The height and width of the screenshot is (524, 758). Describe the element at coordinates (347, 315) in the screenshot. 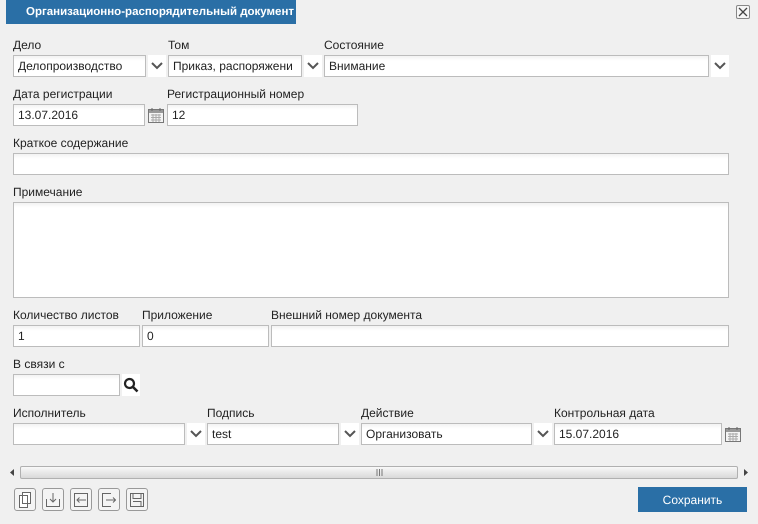

I see `field-label: Внешний номер документа` at that location.